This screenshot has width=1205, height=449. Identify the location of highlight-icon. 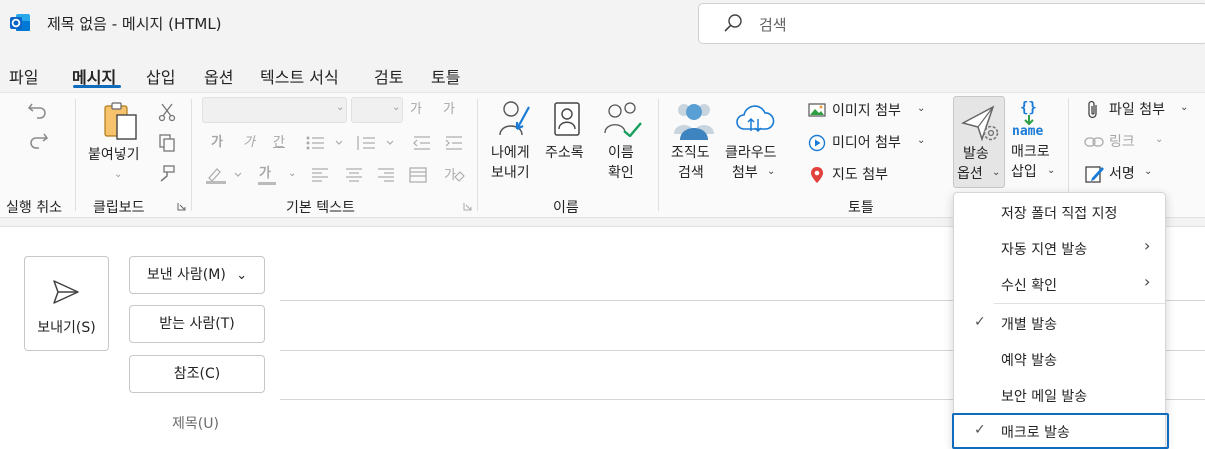
(226, 175).